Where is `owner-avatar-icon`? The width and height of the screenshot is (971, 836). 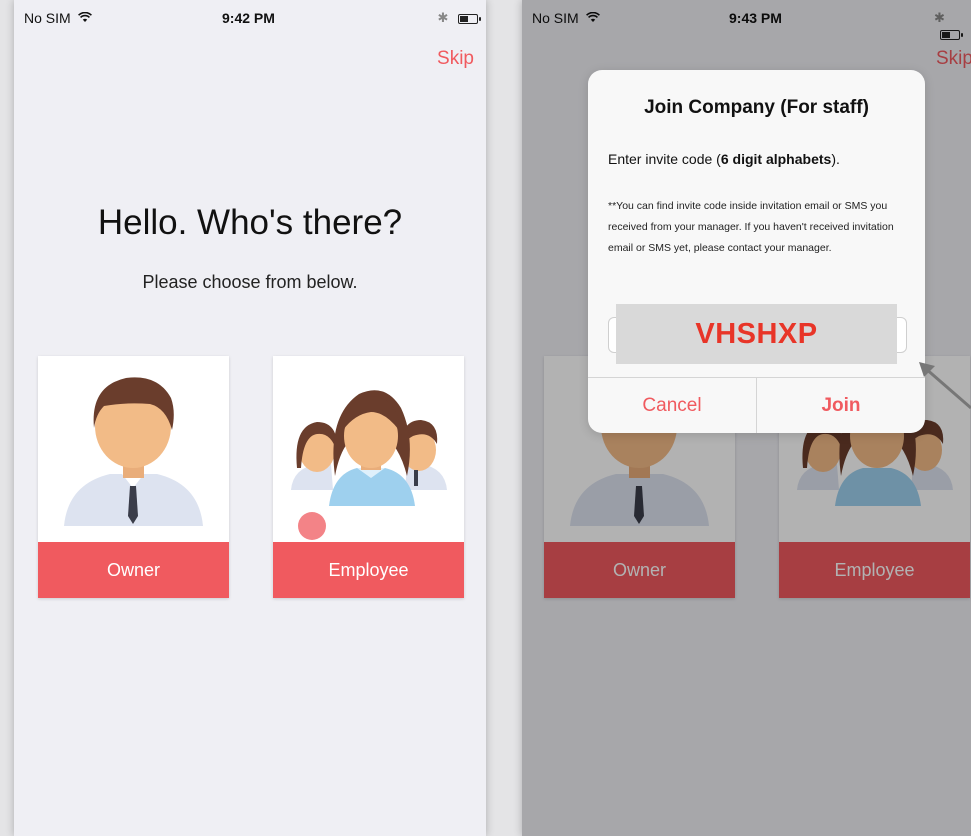 owner-avatar-icon is located at coordinates (133, 449).